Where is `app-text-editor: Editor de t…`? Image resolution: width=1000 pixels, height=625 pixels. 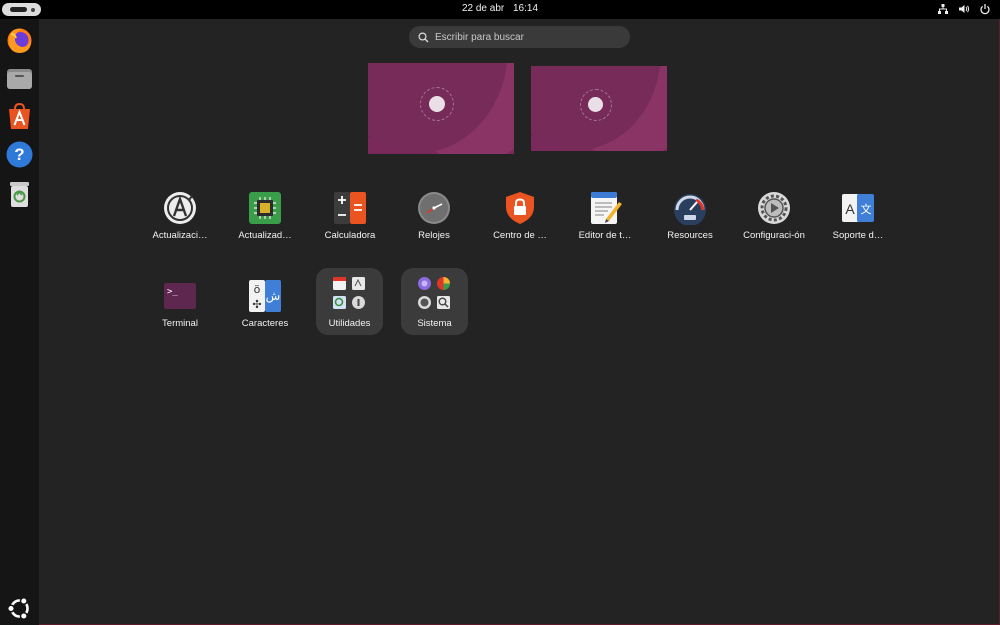
app-text-editor: Editor de t… is located at coordinates (605, 213).